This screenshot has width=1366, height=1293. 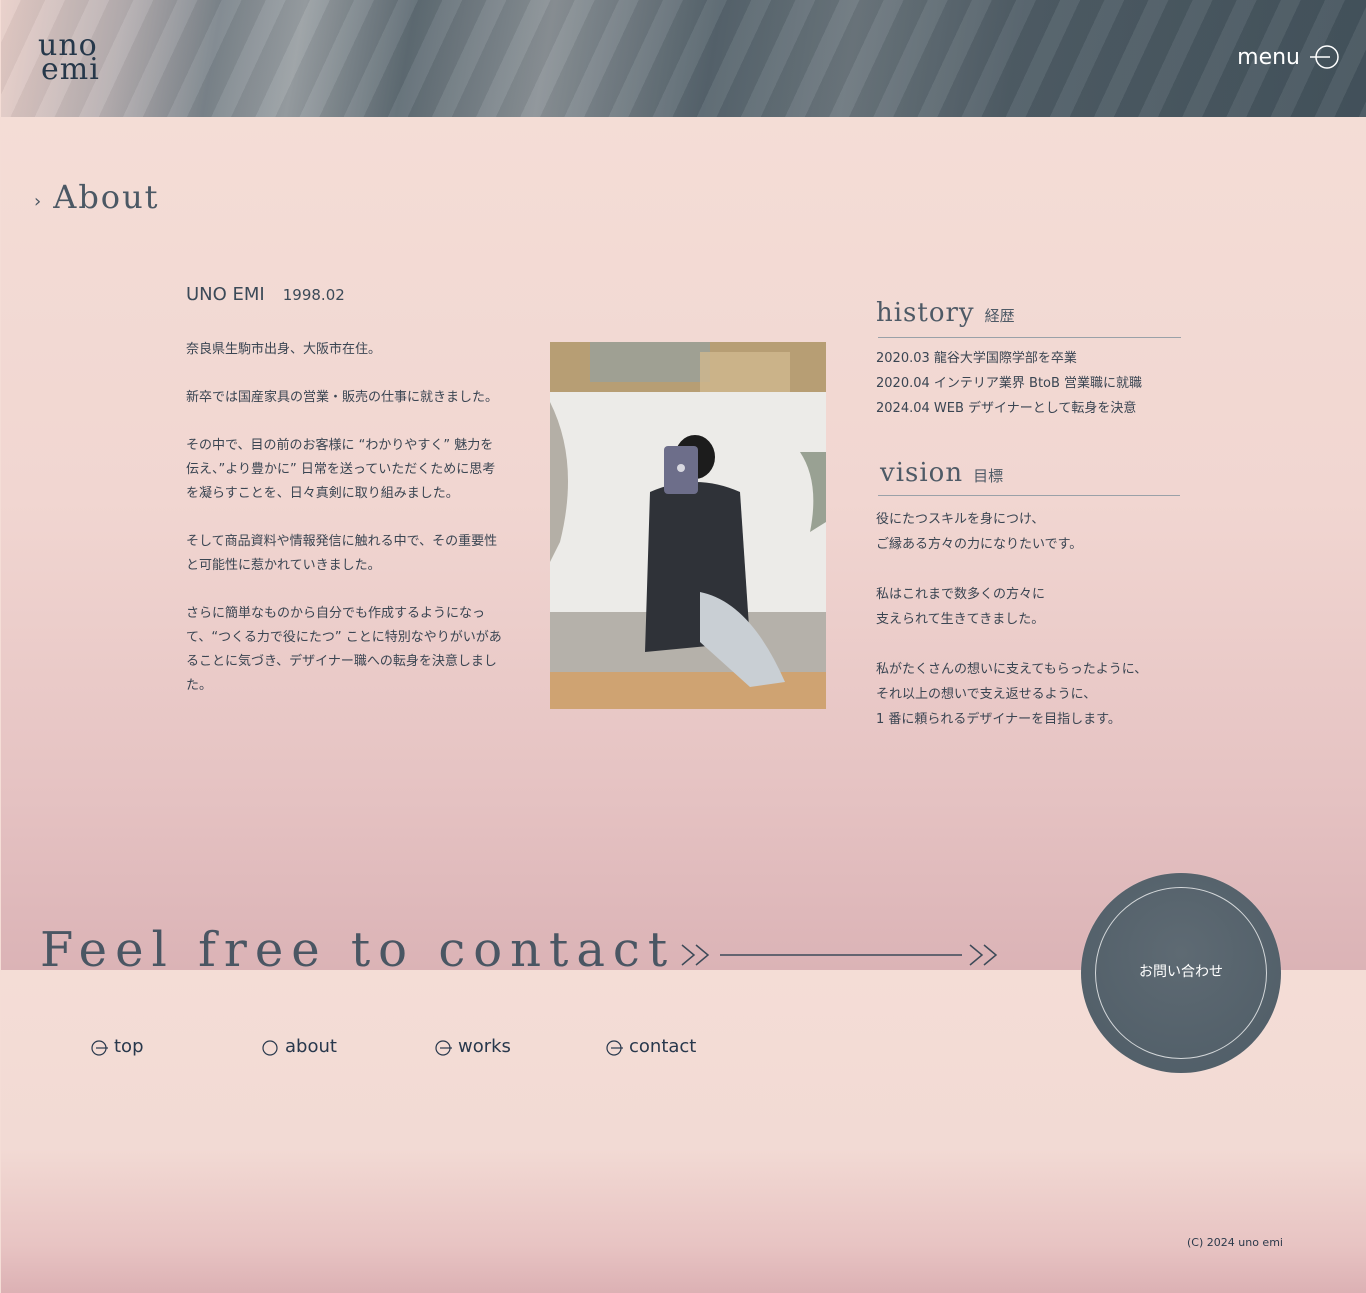 I want to click on contact-button-label: お問い合わせ, so click(x=1181, y=972).